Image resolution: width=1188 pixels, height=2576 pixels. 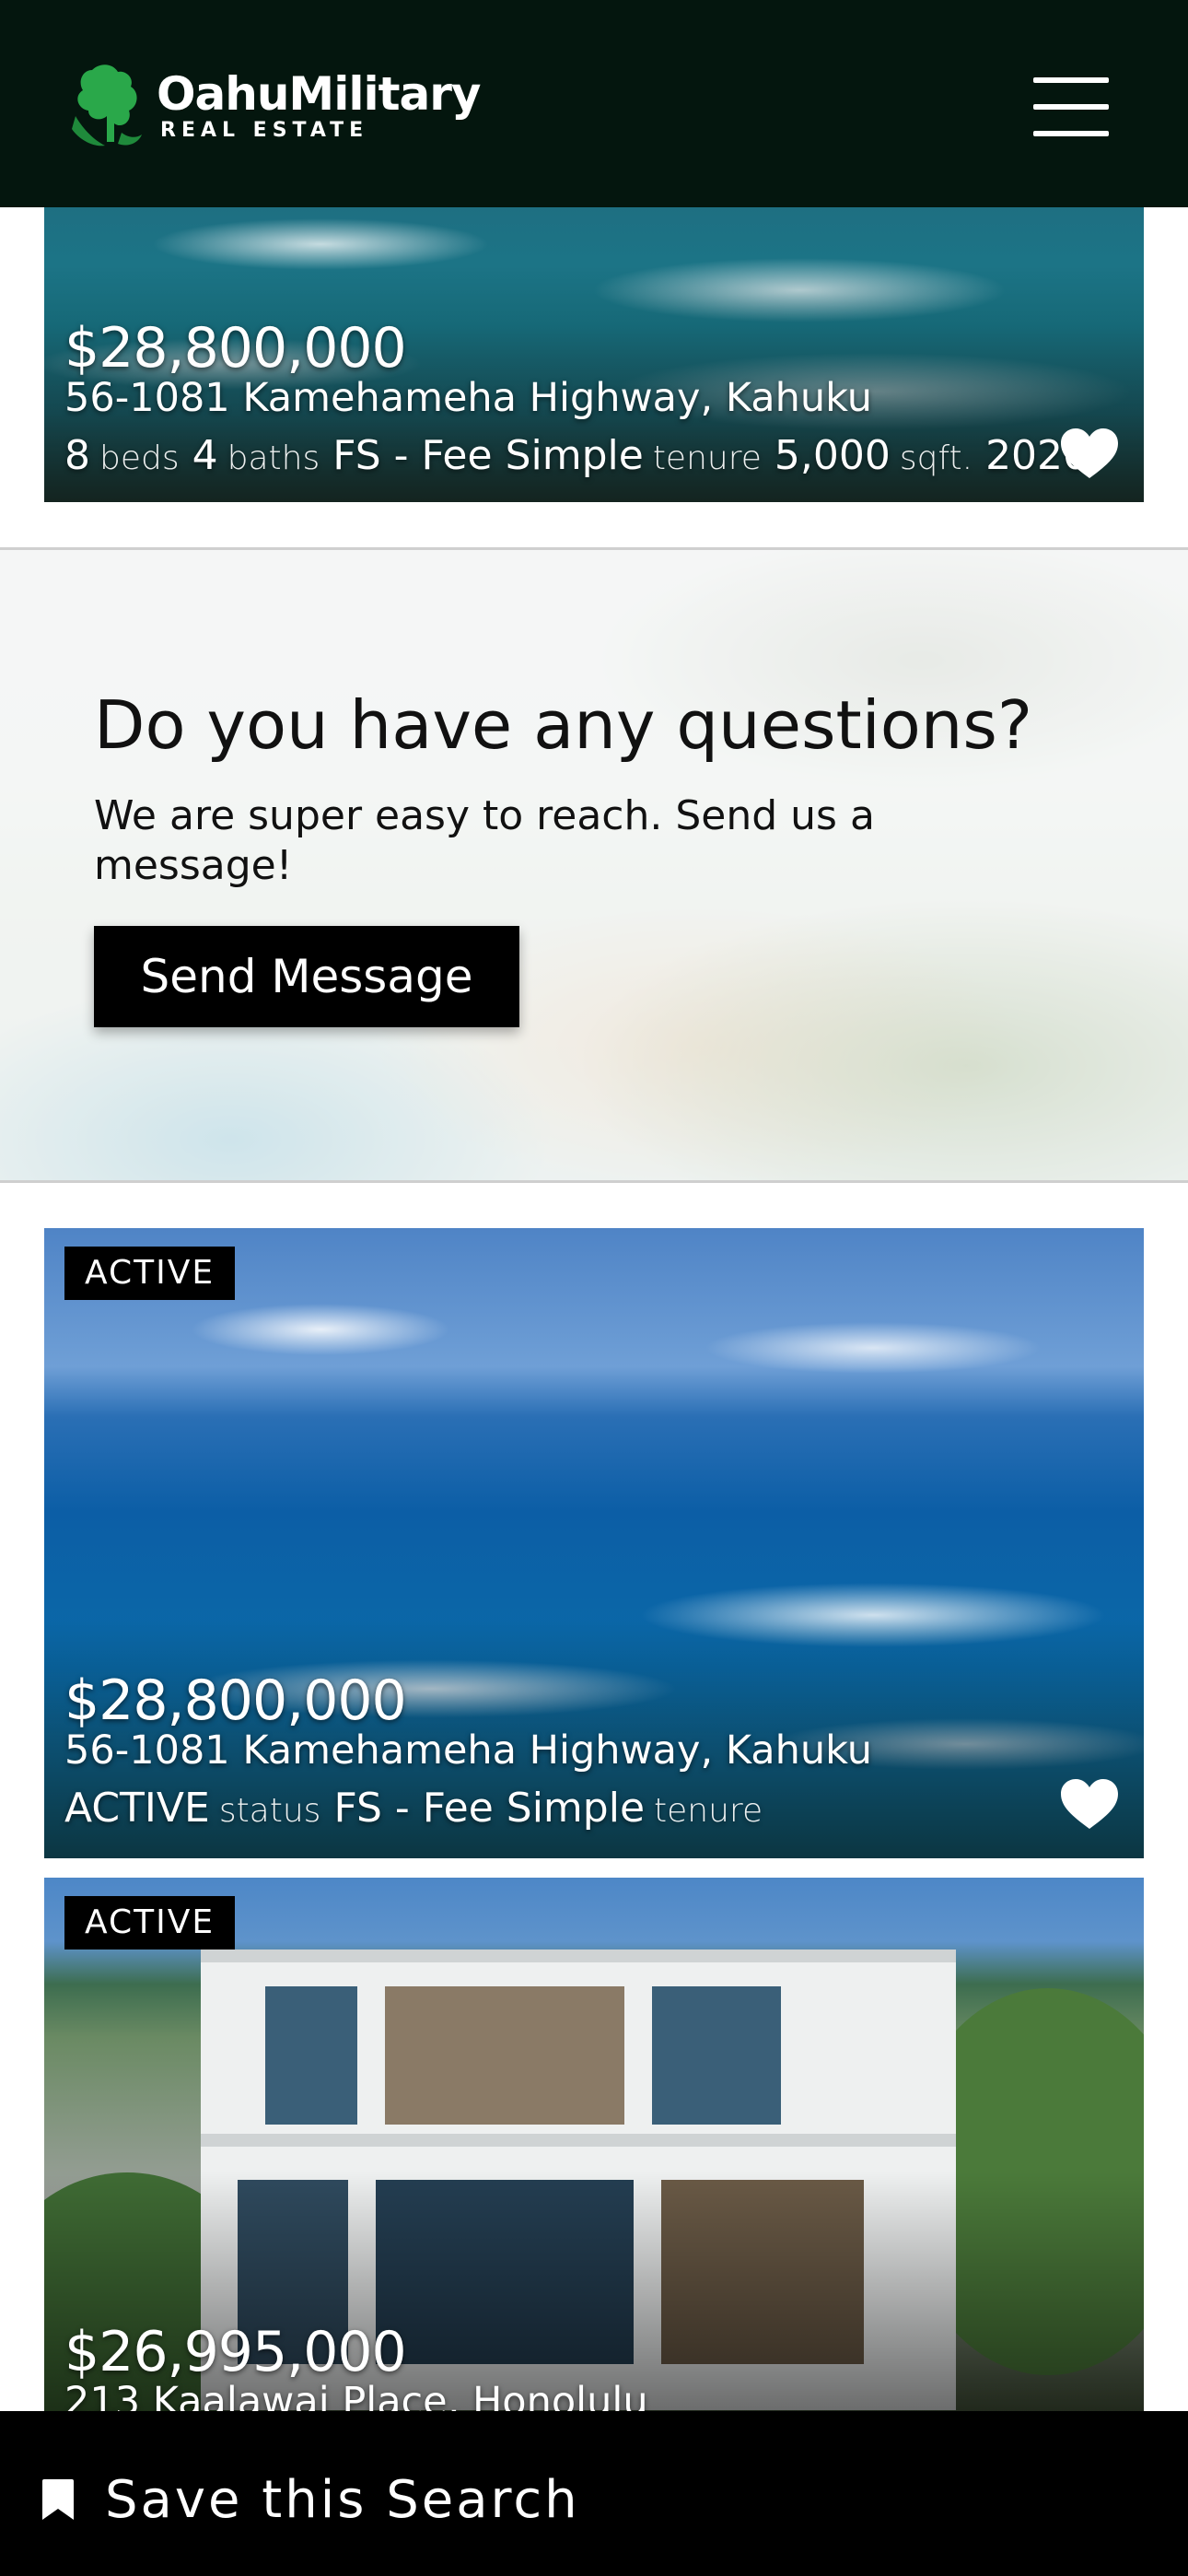 What do you see at coordinates (306, 976) in the screenshot?
I see `send-message-button: Send Message` at bounding box center [306, 976].